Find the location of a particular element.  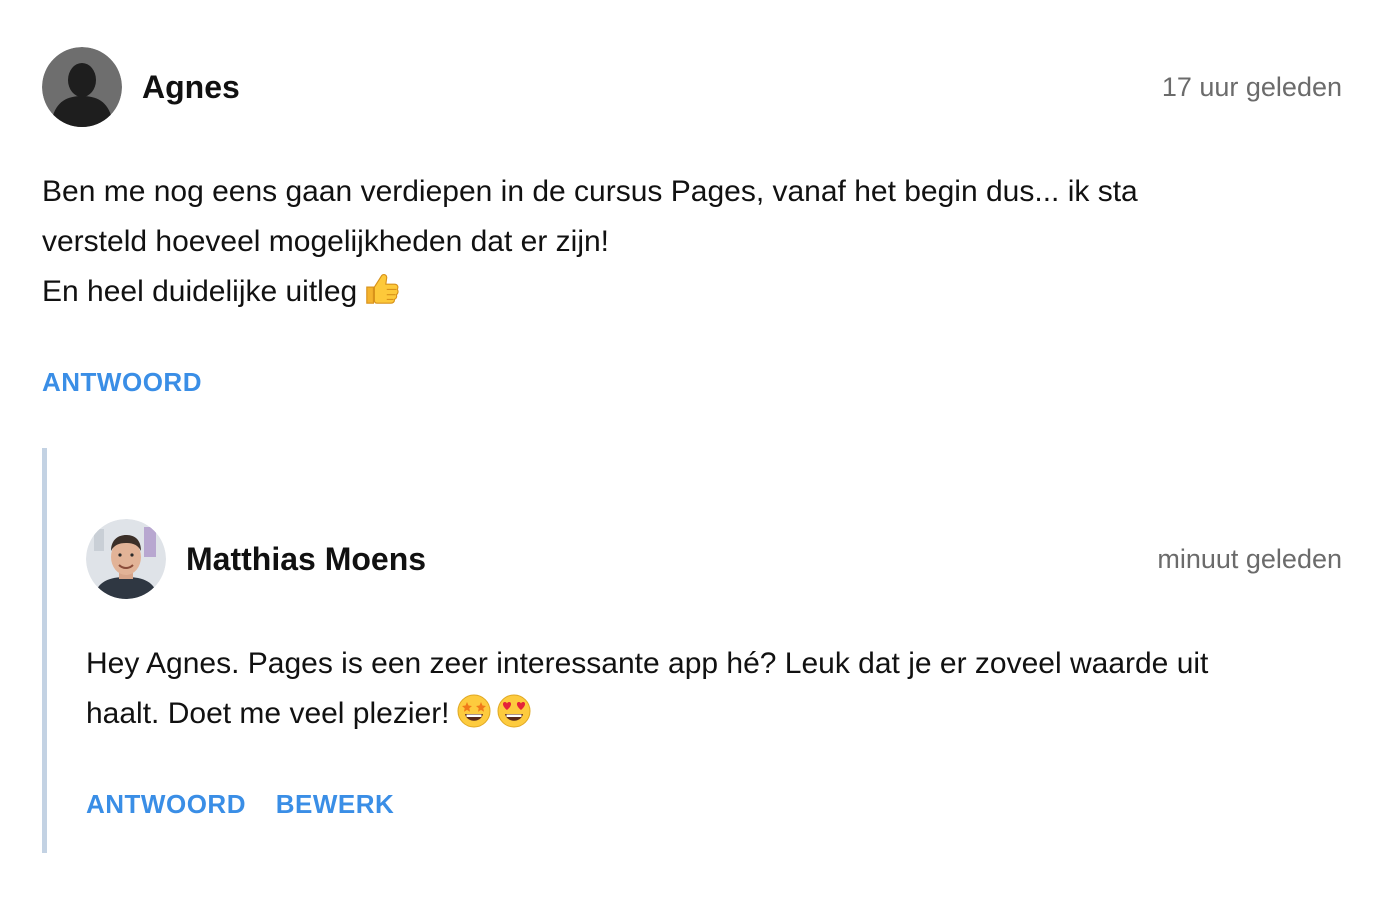

comment-actions: ANTWOORD BEWERK is located at coordinates (714, 804).